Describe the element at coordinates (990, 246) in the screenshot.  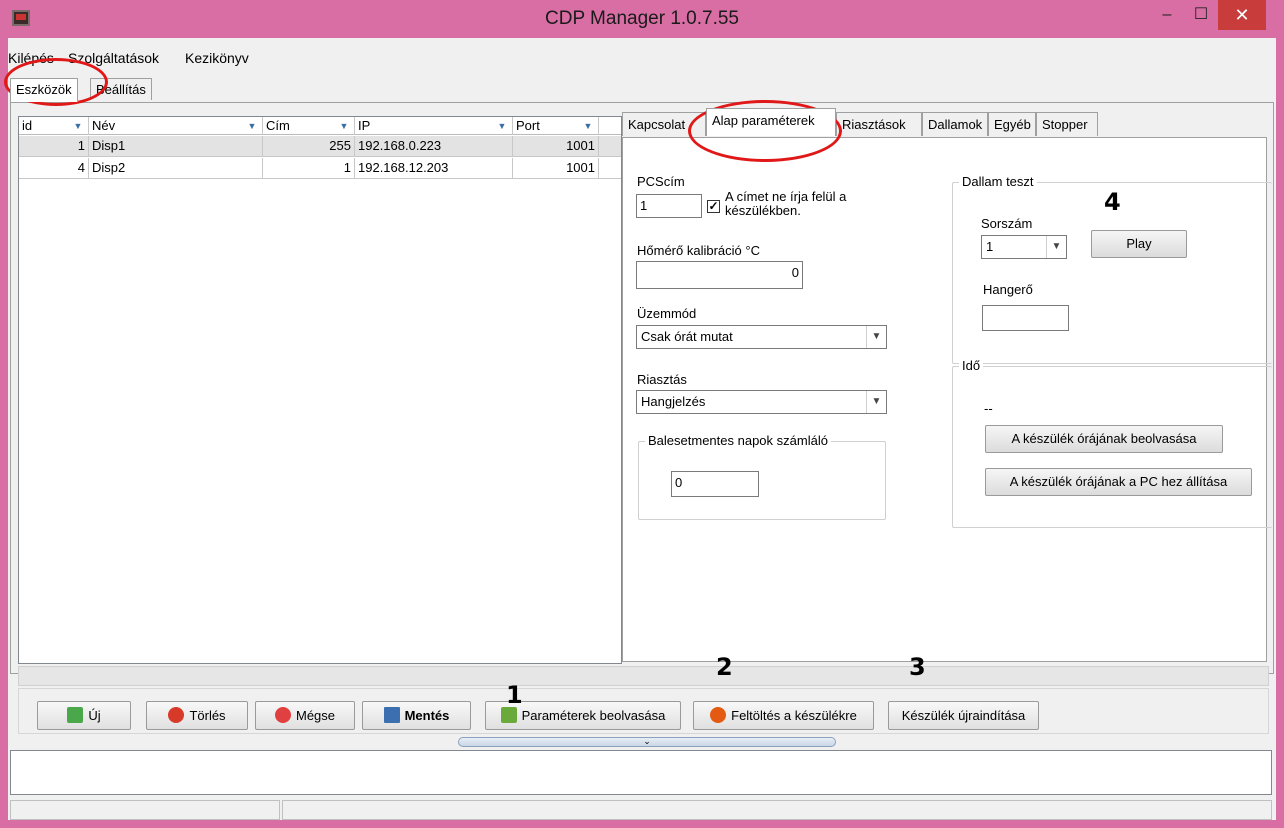
I see `index-select-value: 1` at that location.